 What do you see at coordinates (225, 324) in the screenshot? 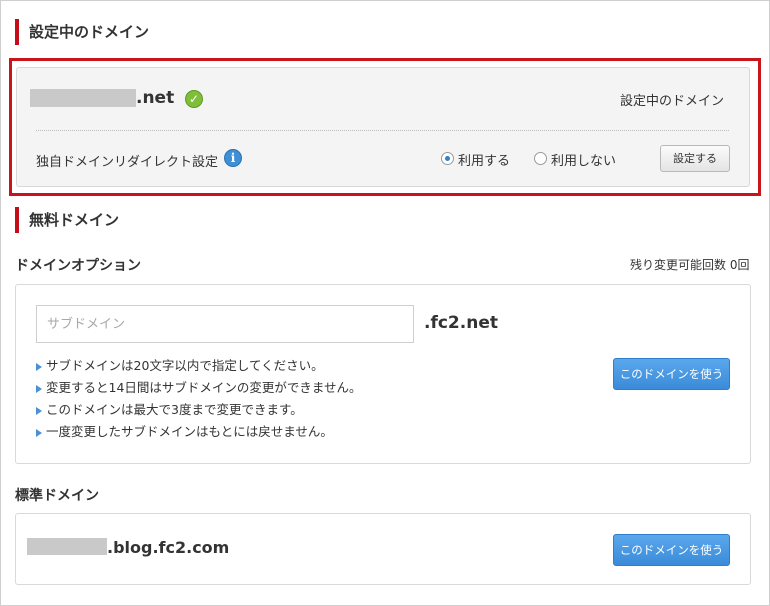
I see `subdomain-input` at bounding box center [225, 324].